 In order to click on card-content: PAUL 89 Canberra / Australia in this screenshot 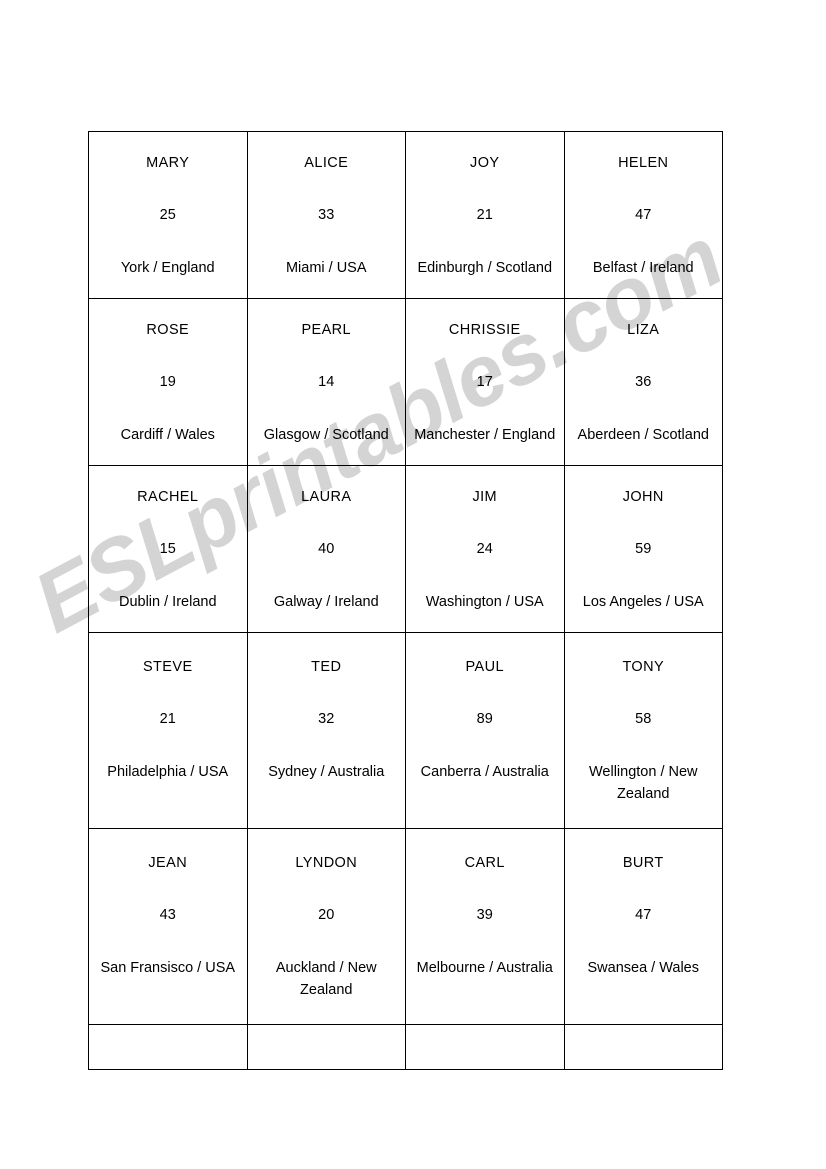, I will do `click(485, 719)`.